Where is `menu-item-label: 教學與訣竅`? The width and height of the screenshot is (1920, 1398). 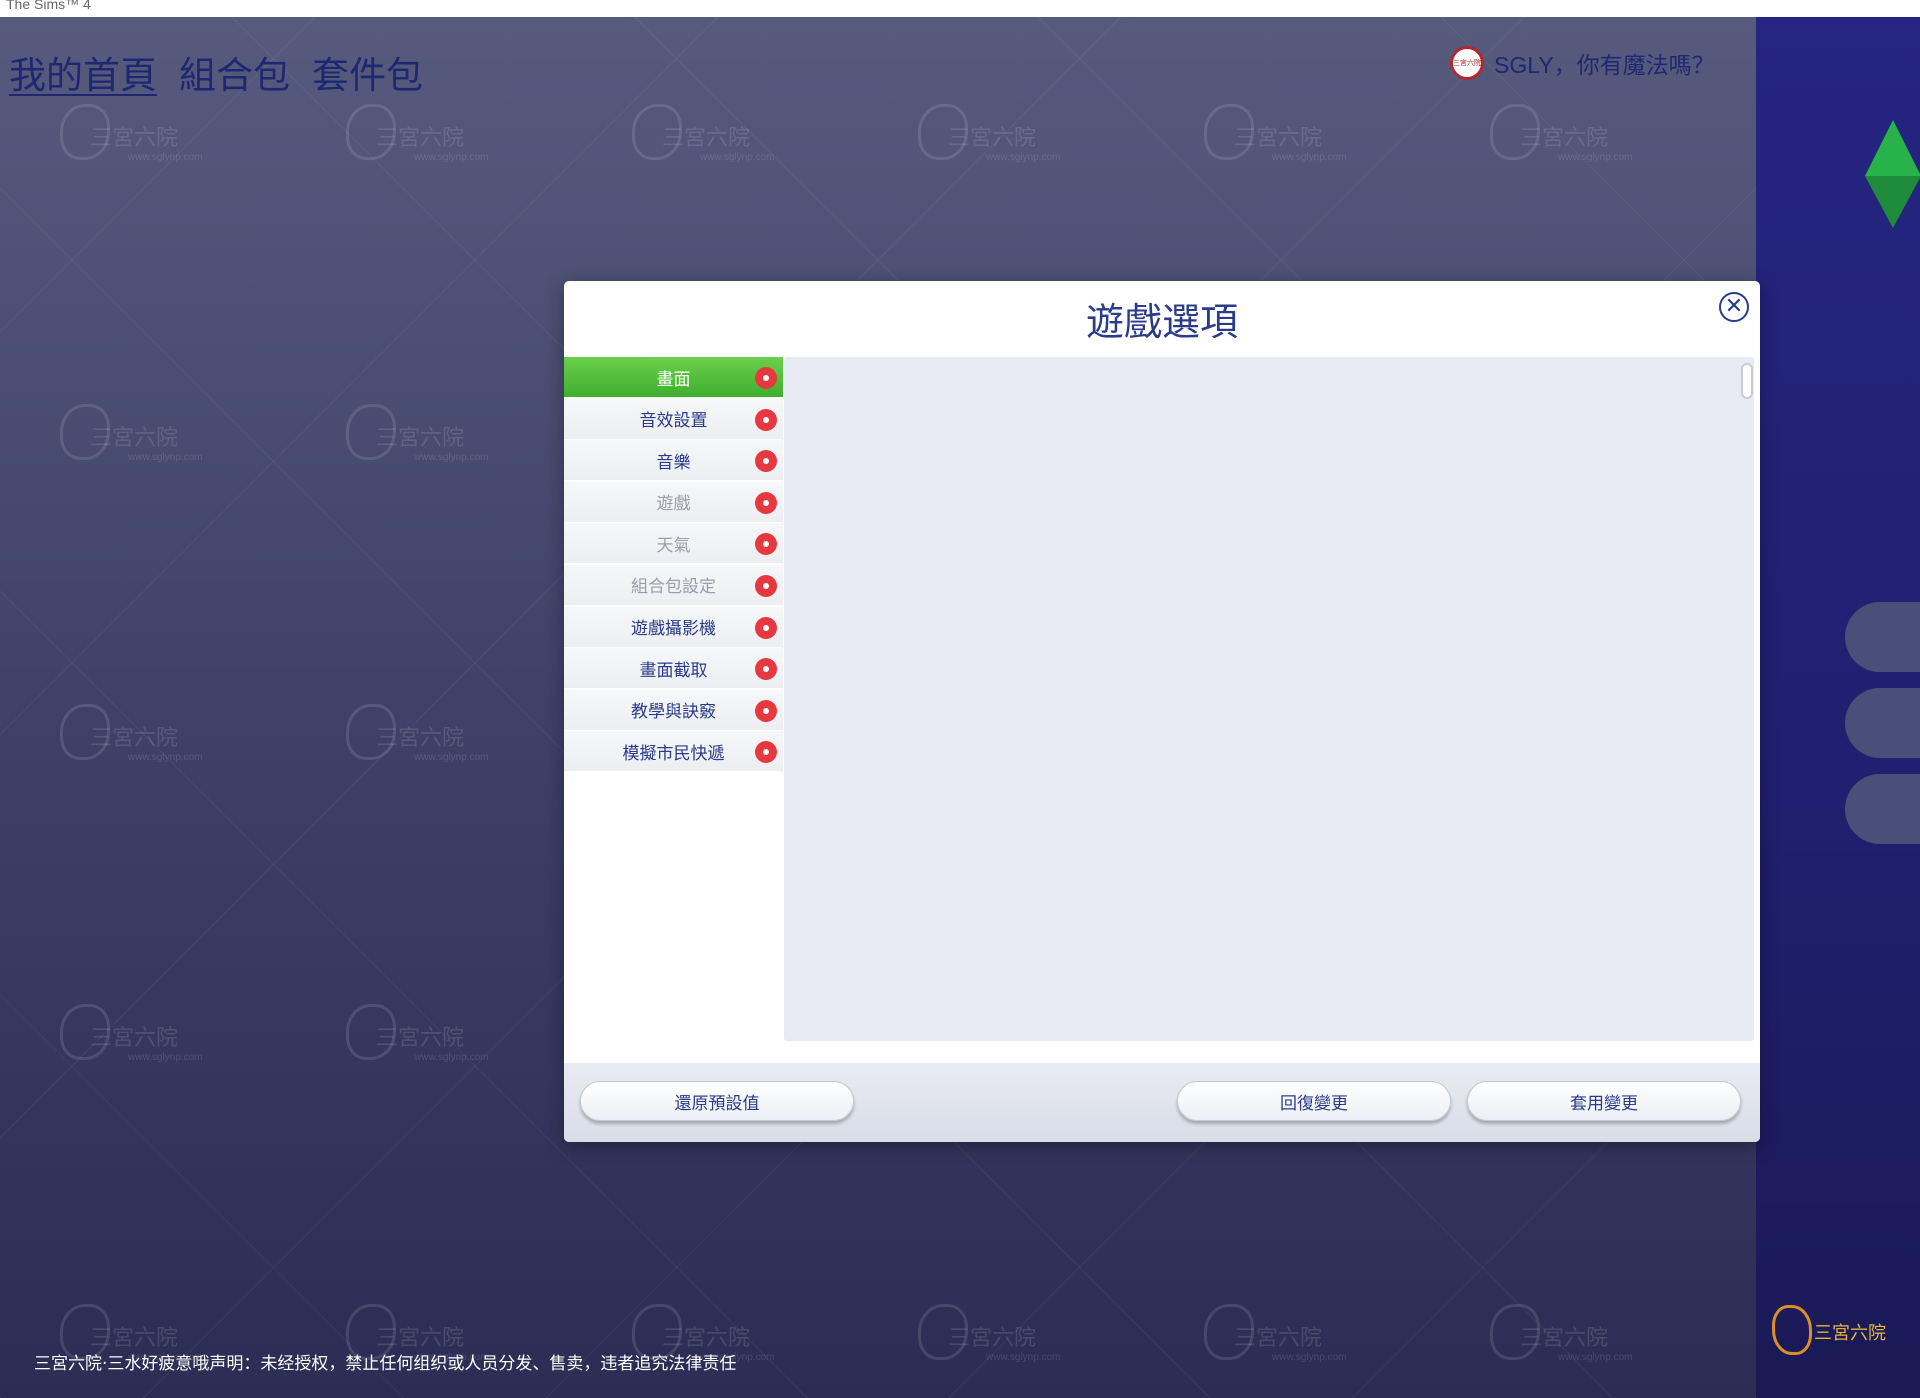
menu-item-label: 教學與訣竅 is located at coordinates (673, 712).